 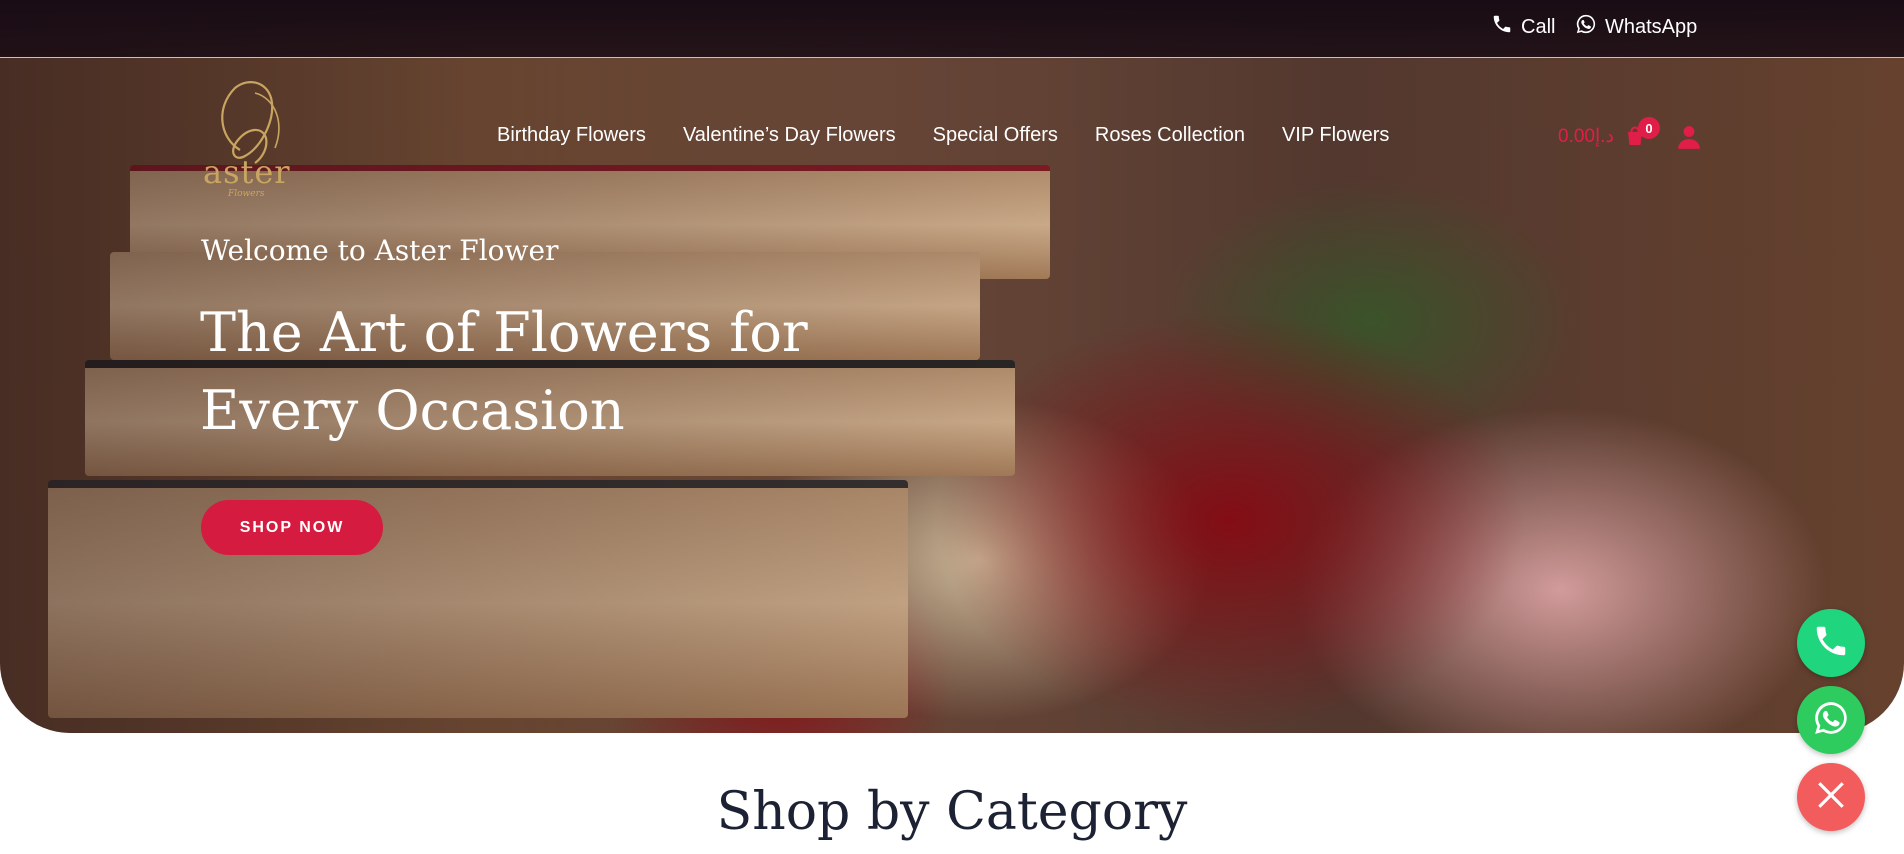 I want to click on whatsapp-link: WhatsApp, so click(x=1636, y=27).